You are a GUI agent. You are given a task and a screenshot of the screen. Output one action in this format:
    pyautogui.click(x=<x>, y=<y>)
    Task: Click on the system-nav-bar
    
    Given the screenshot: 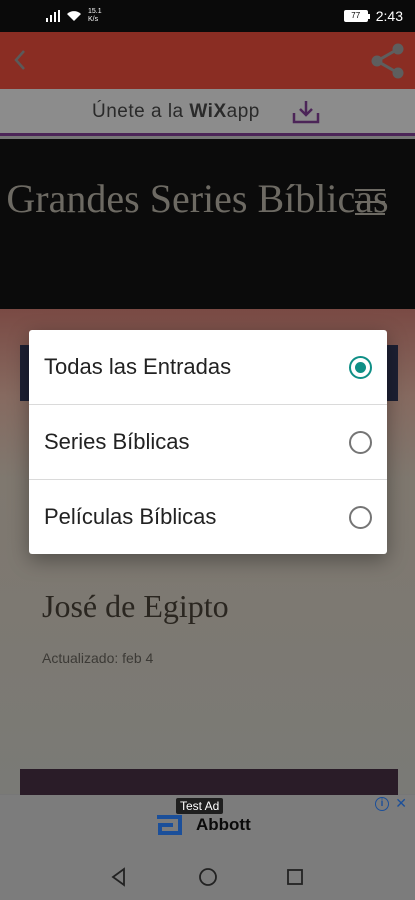 What is the action you would take?
    pyautogui.click(x=207, y=877)
    